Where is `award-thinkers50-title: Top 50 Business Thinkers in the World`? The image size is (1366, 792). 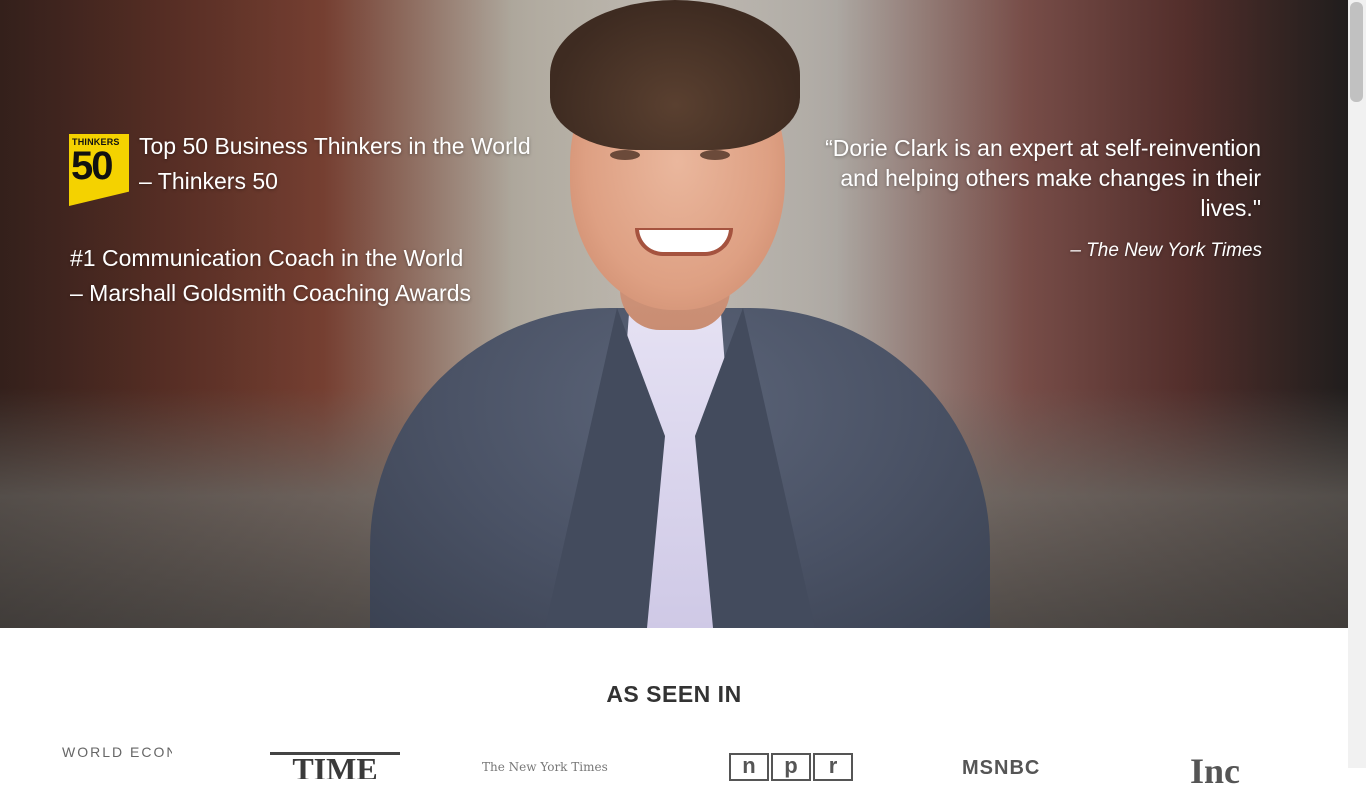
award-thinkers50-title: Top 50 Business Thinkers in the World is located at coordinates (335, 146).